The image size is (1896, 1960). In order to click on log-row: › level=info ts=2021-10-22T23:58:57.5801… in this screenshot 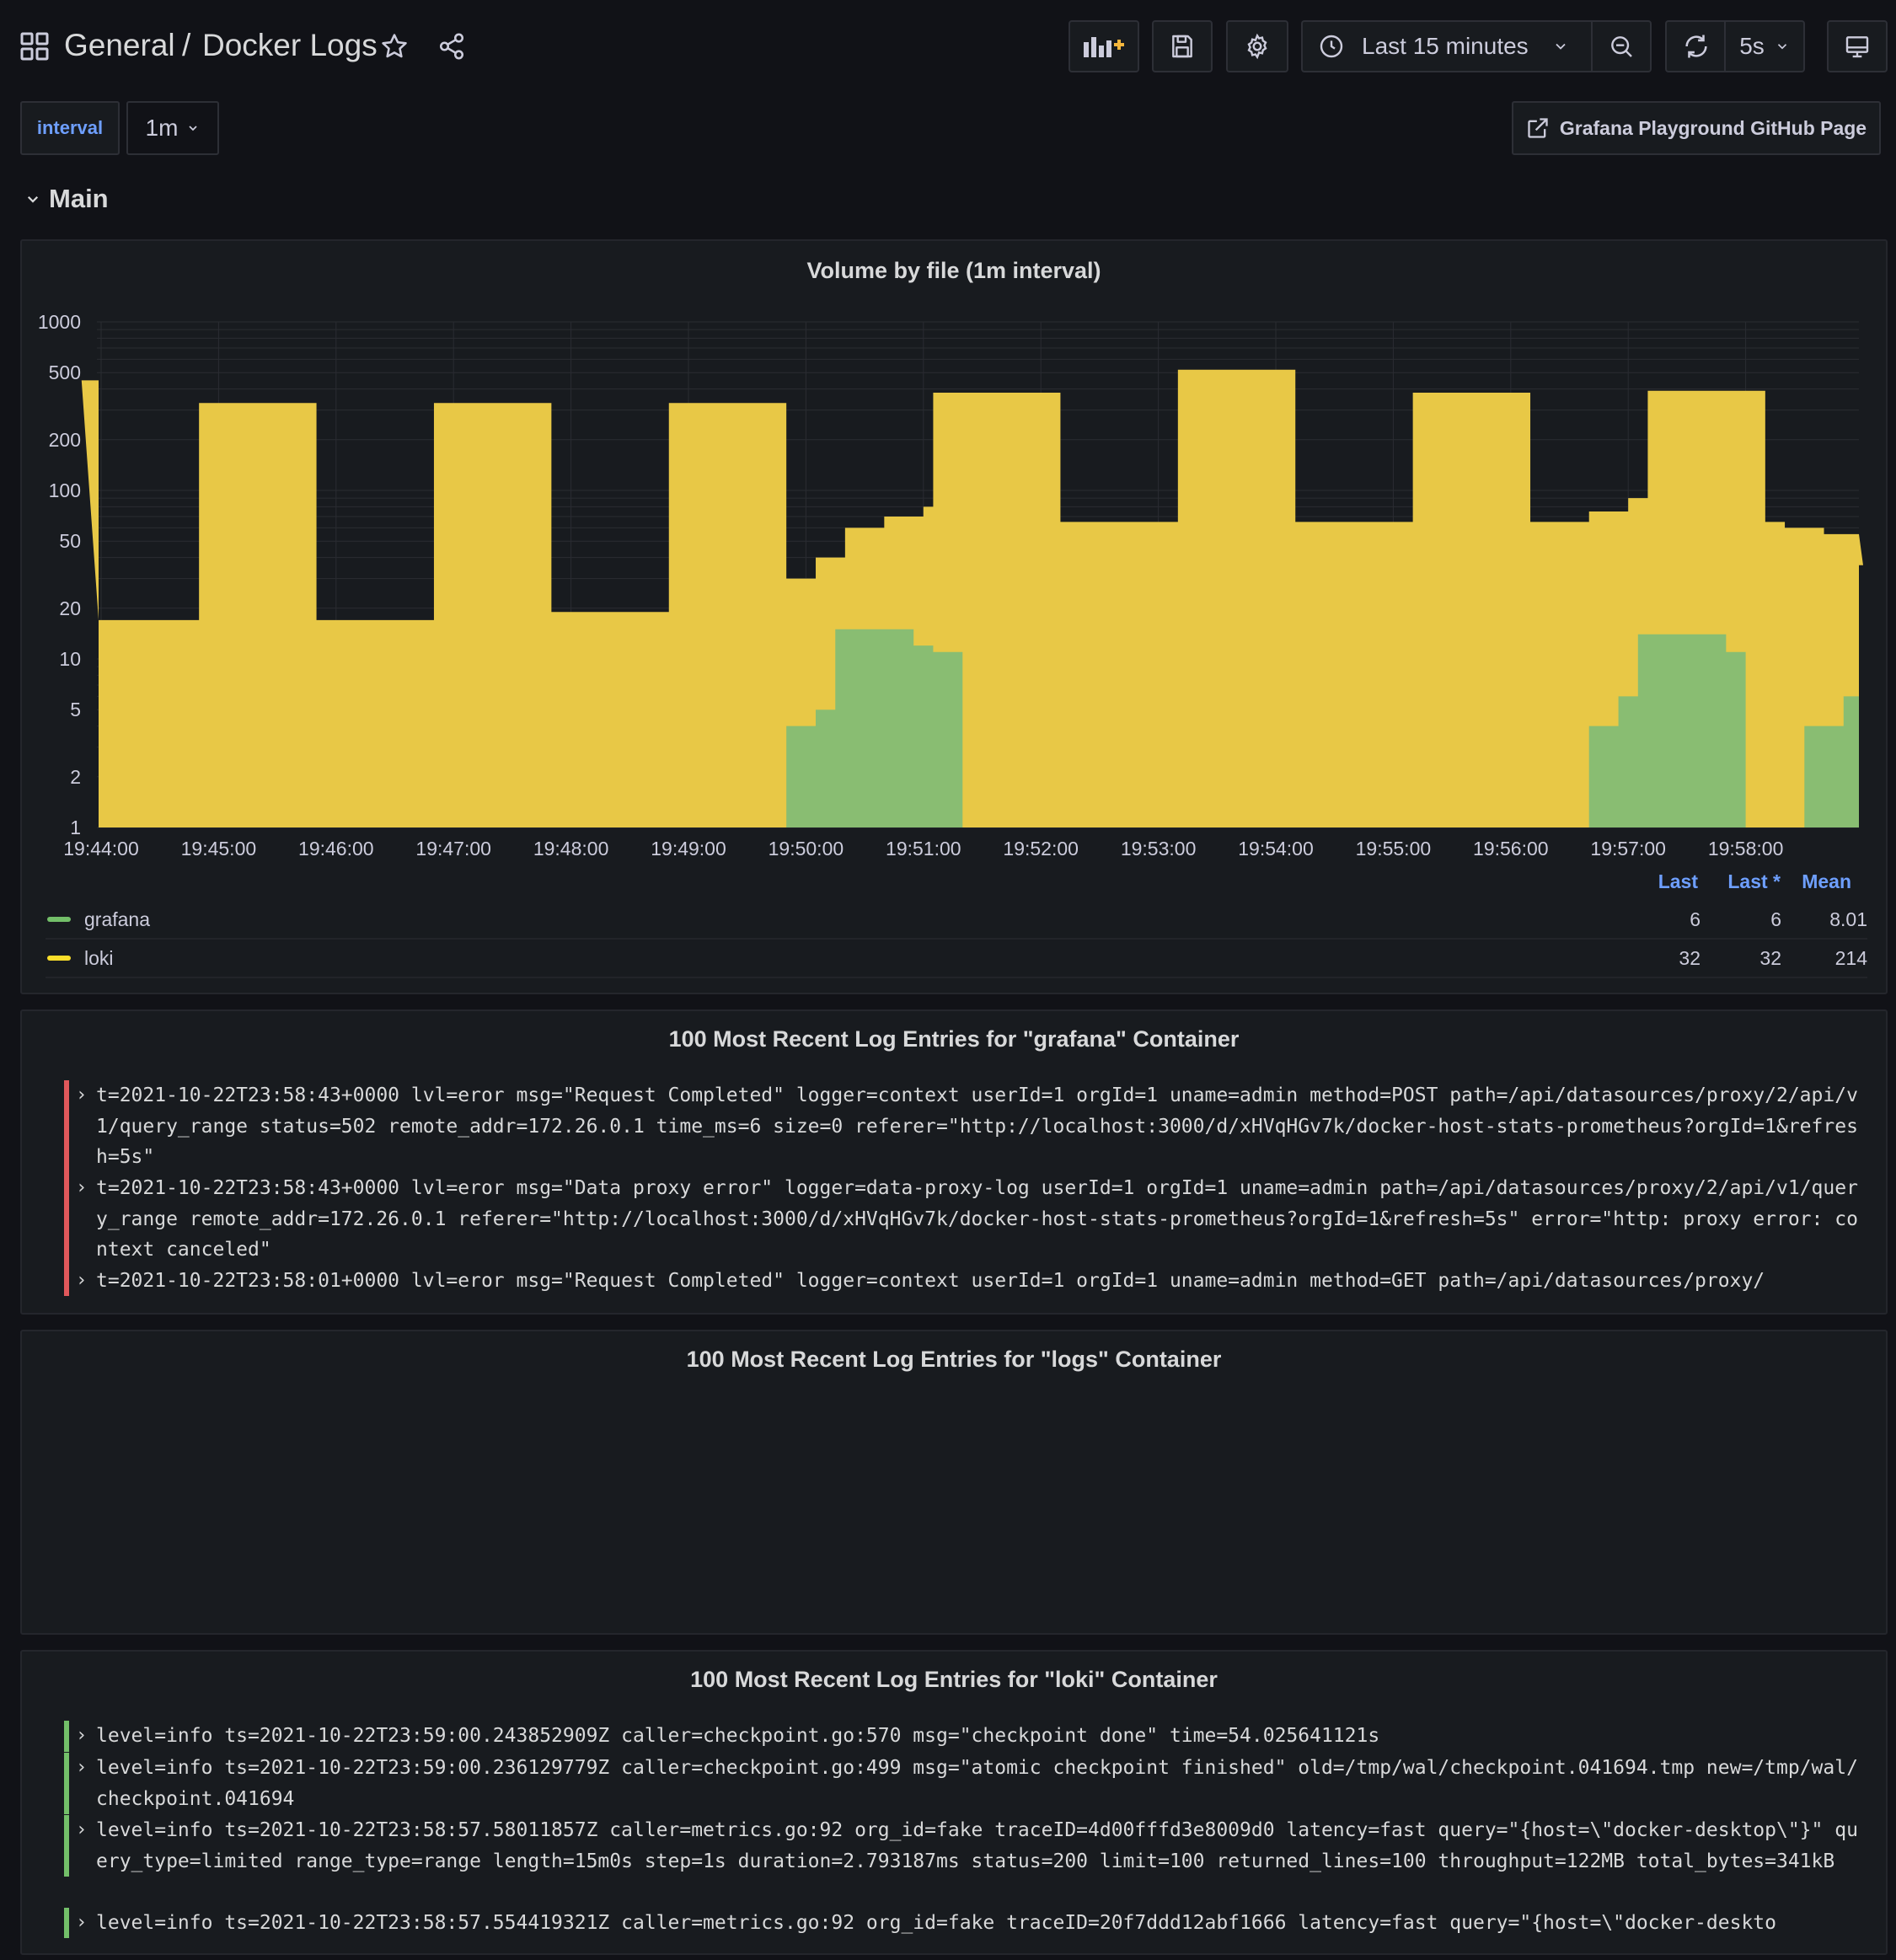, I will do `click(955, 1846)`.